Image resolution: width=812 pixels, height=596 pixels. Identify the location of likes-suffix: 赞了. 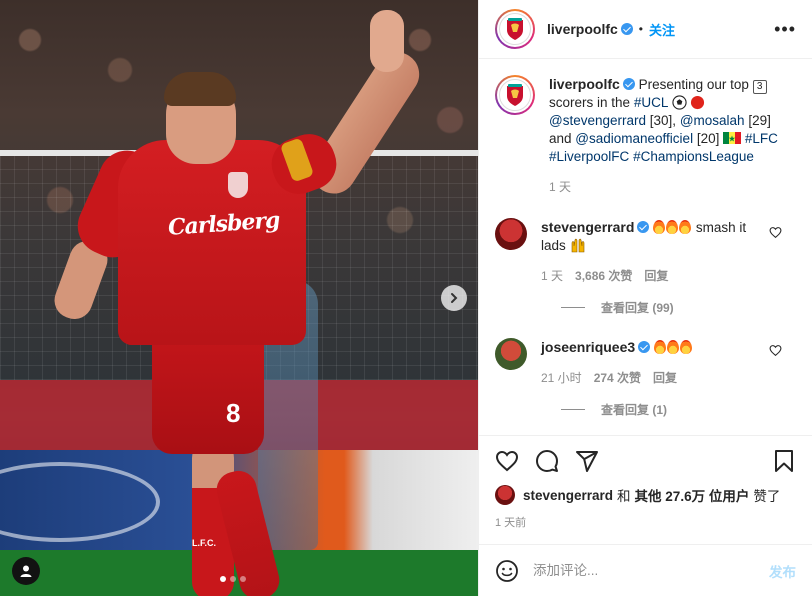
(767, 496).